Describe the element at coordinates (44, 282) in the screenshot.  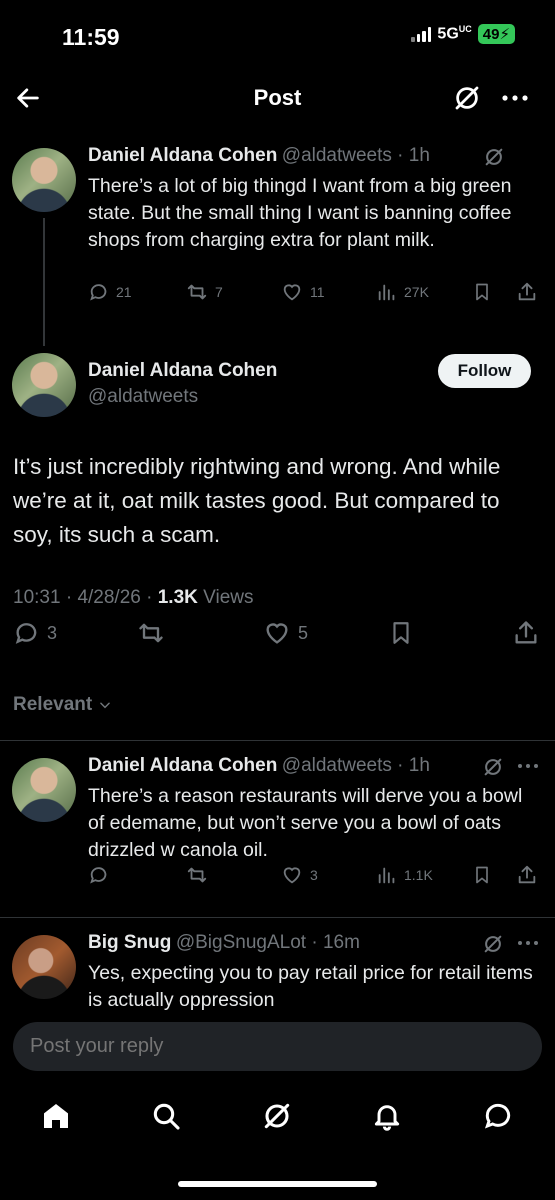
I see `thread-line` at that location.